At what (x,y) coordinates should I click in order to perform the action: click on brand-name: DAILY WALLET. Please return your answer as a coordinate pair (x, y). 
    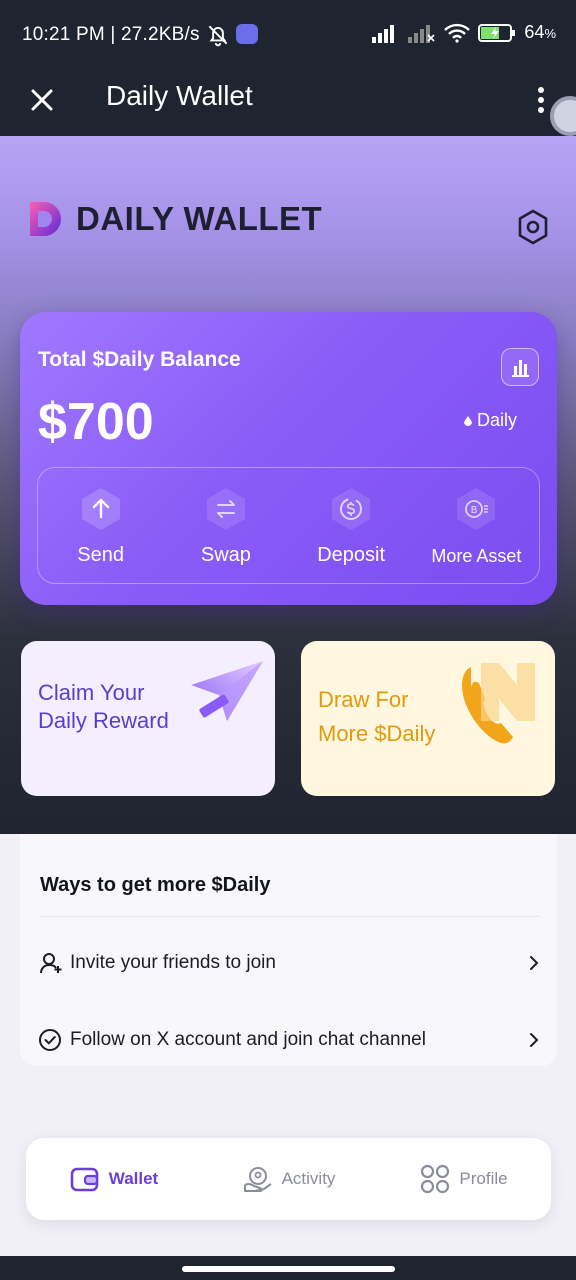
    Looking at the image, I should click on (199, 218).